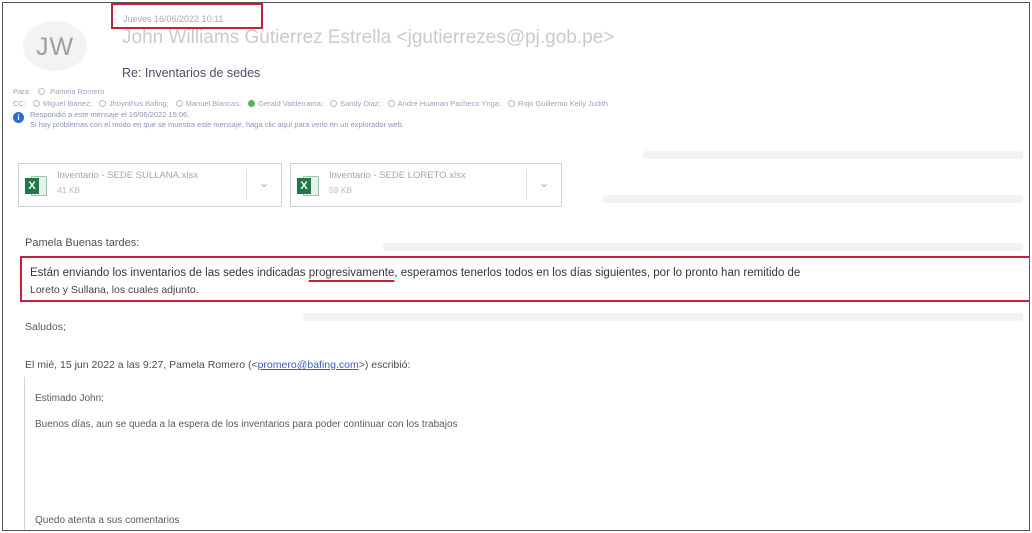 This screenshot has width=1032, height=533. I want to click on to-recipient: Pamela Romero, so click(77, 91).